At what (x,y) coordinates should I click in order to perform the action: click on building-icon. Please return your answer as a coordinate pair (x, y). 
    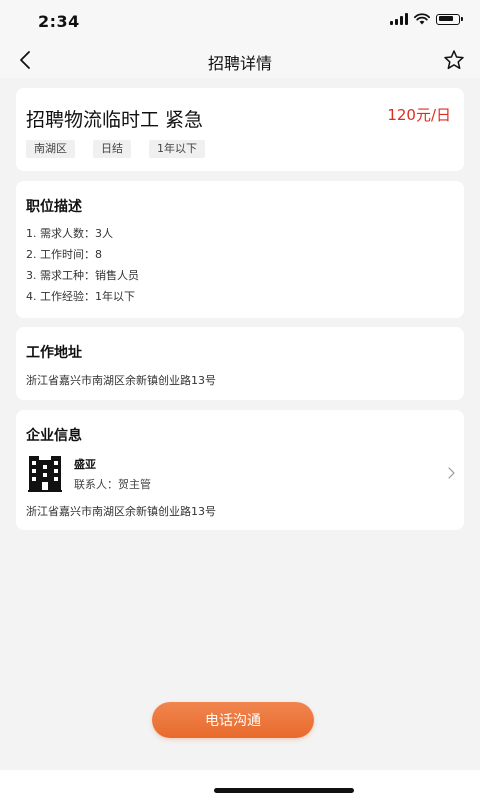
    Looking at the image, I should click on (45, 474).